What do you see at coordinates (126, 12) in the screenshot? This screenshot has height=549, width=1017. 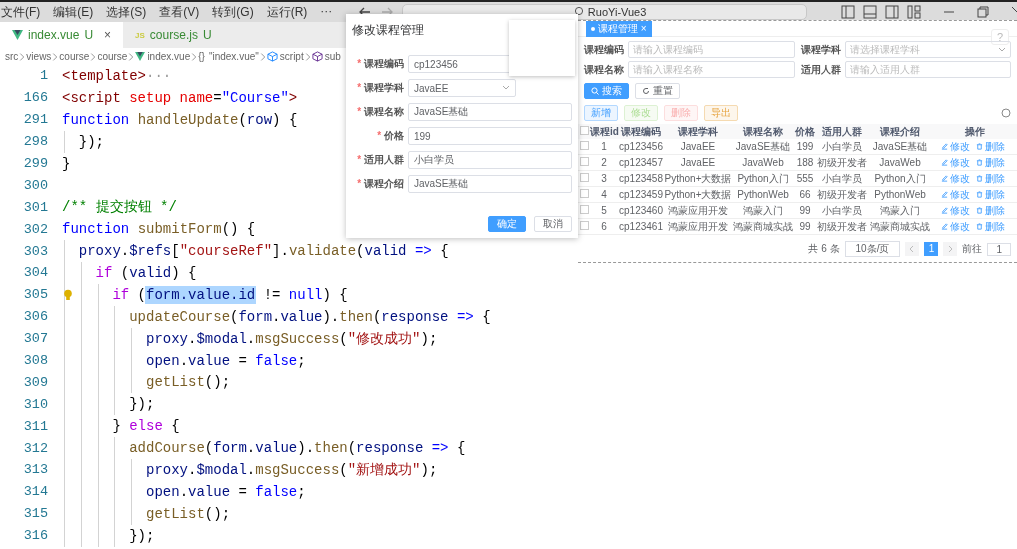 I see `menu-item: 选择(S)` at bounding box center [126, 12].